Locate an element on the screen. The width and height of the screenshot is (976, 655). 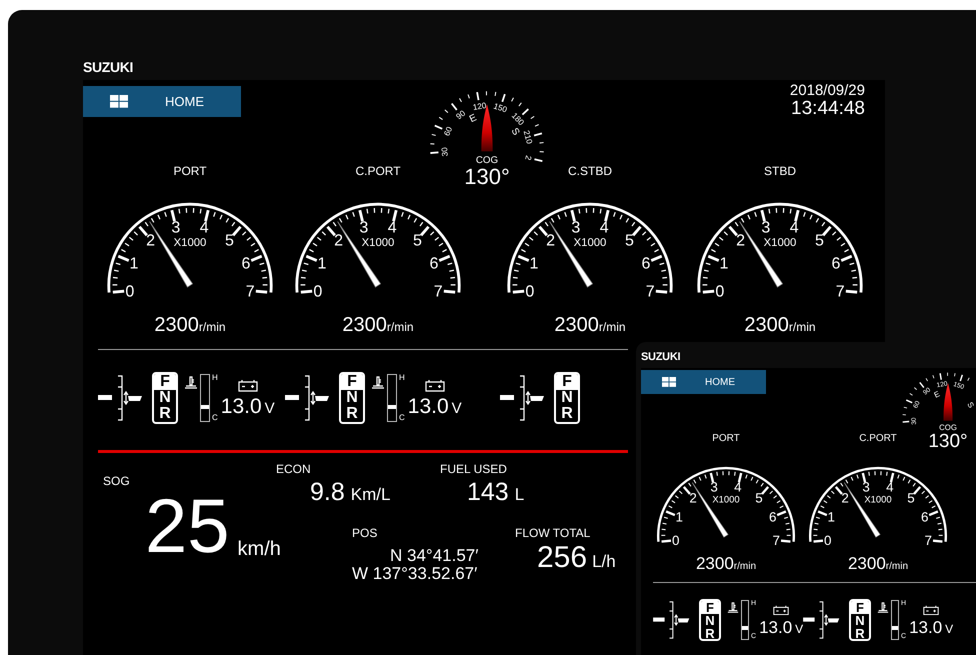
econ-unit: Km/L is located at coordinates (370, 494).